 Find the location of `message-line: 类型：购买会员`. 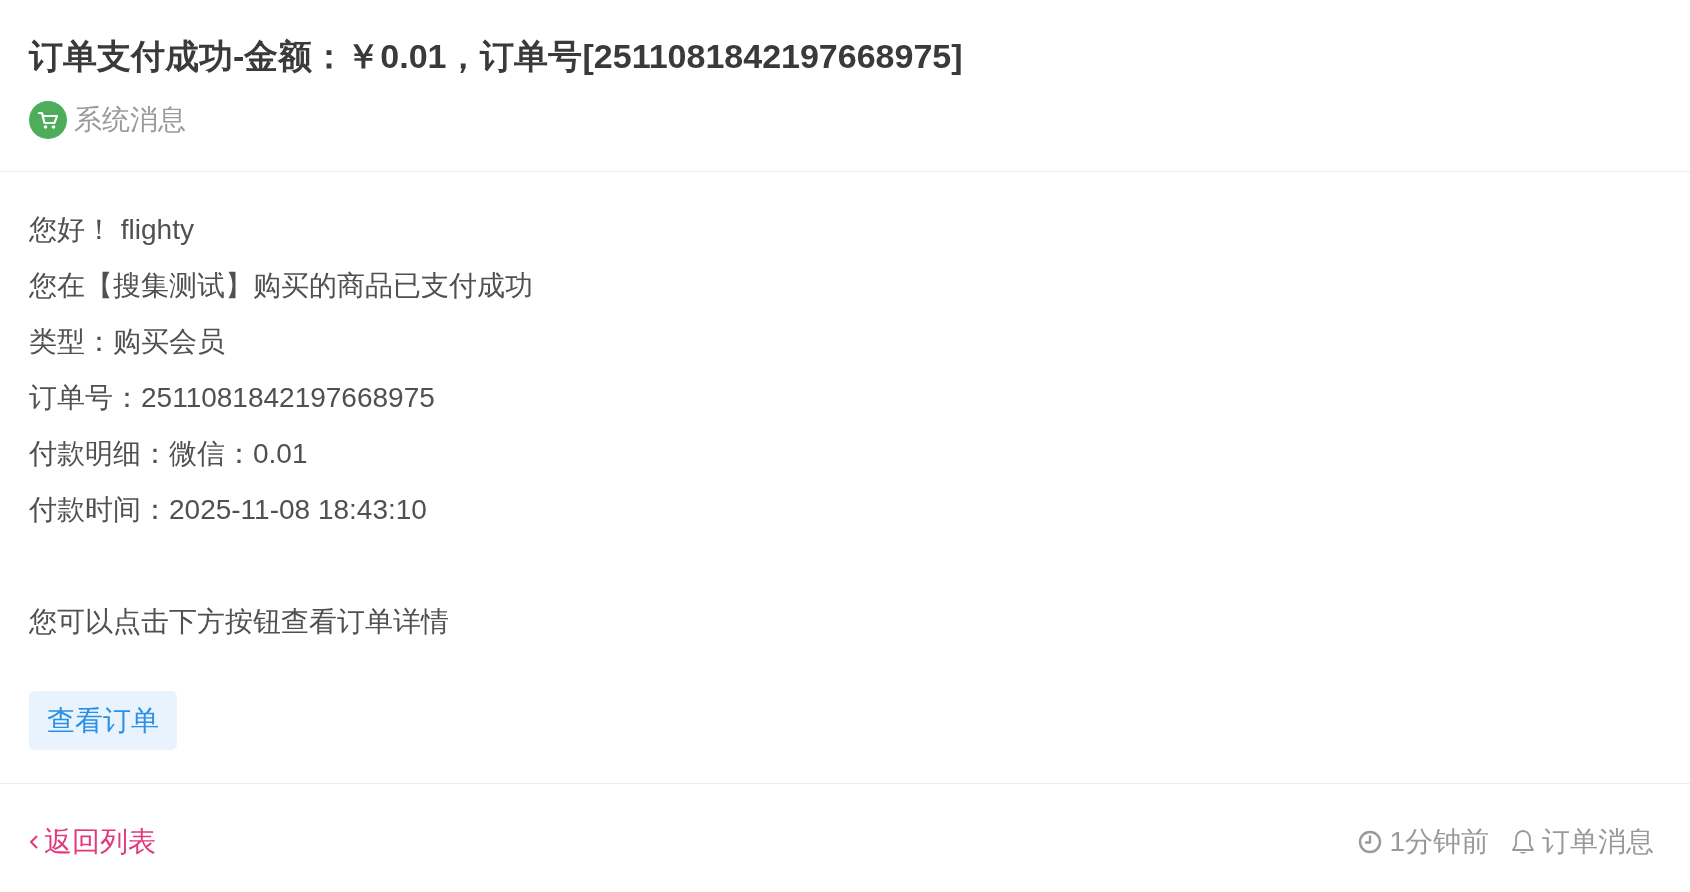

message-line: 类型：购买会员 is located at coordinates (127, 342).